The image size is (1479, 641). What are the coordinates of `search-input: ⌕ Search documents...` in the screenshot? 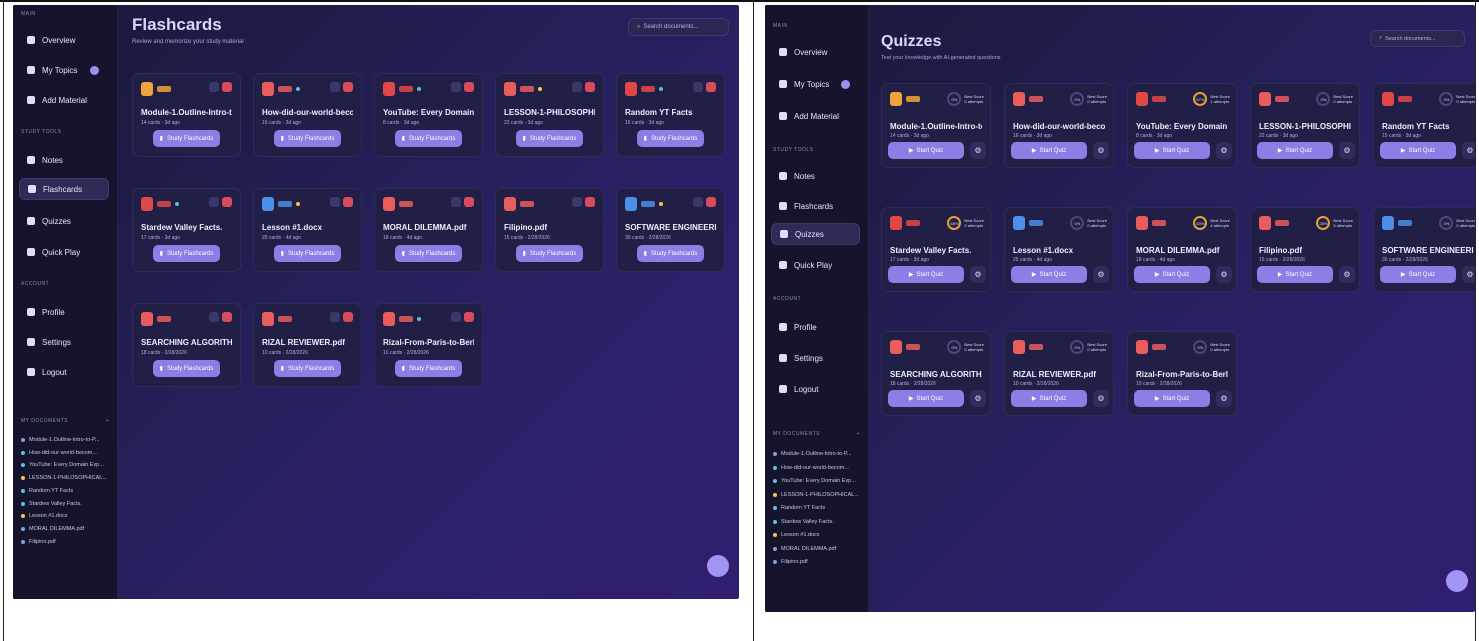 It's located at (1417, 38).